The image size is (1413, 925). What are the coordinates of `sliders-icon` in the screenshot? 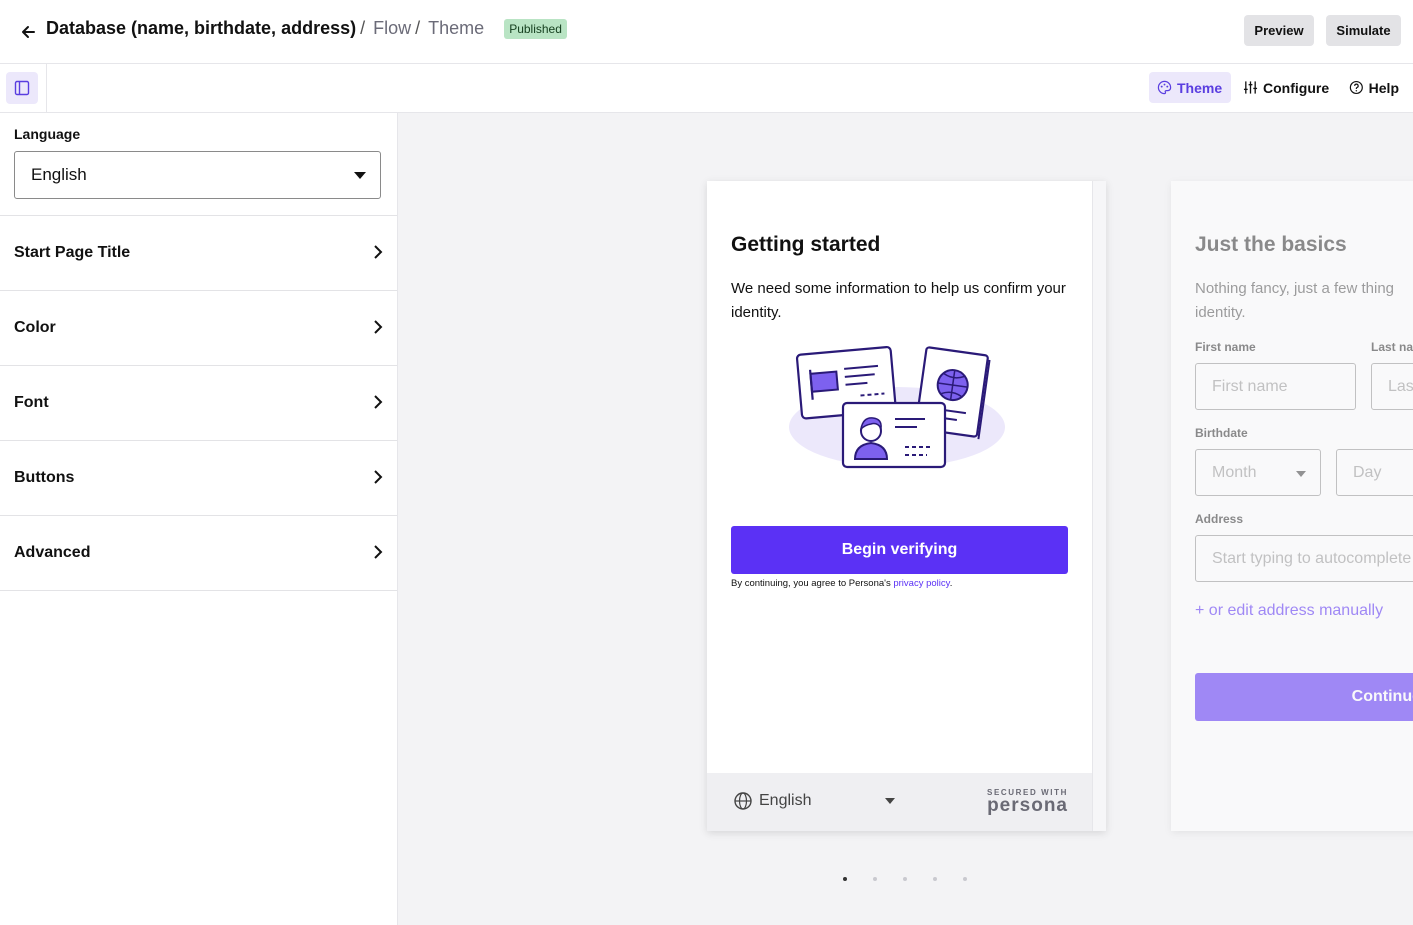 It's located at (1250, 87).